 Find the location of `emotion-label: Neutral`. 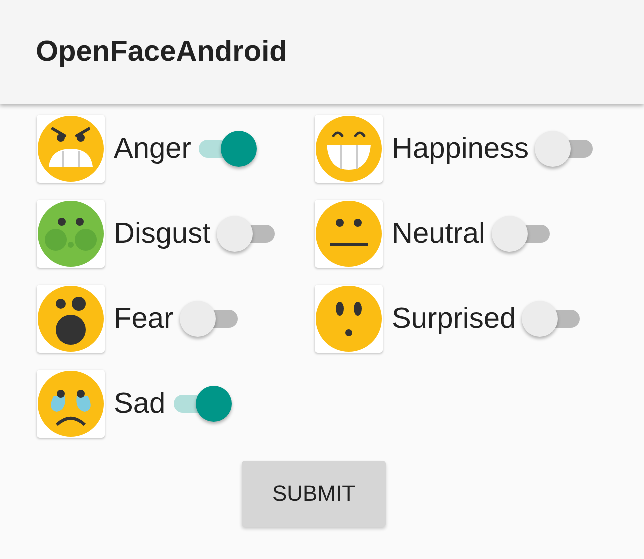

emotion-label: Neutral is located at coordinates (439, 234).